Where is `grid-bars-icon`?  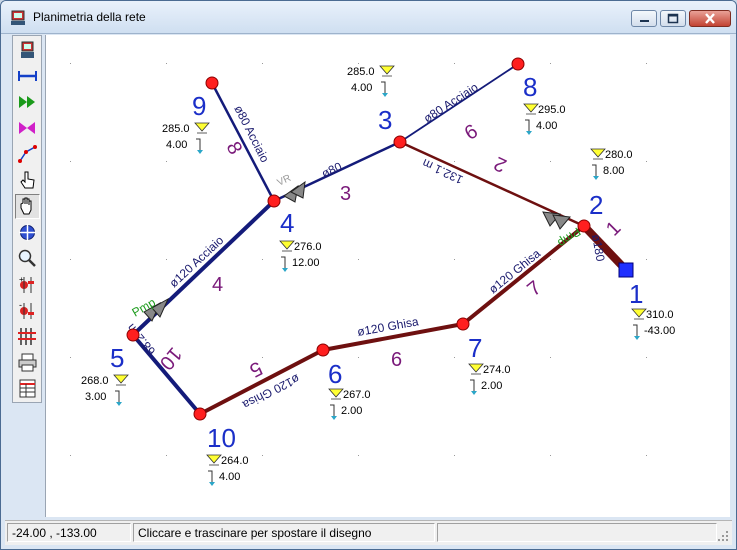
grid-bars-icon is located at coordinates (27, 336).